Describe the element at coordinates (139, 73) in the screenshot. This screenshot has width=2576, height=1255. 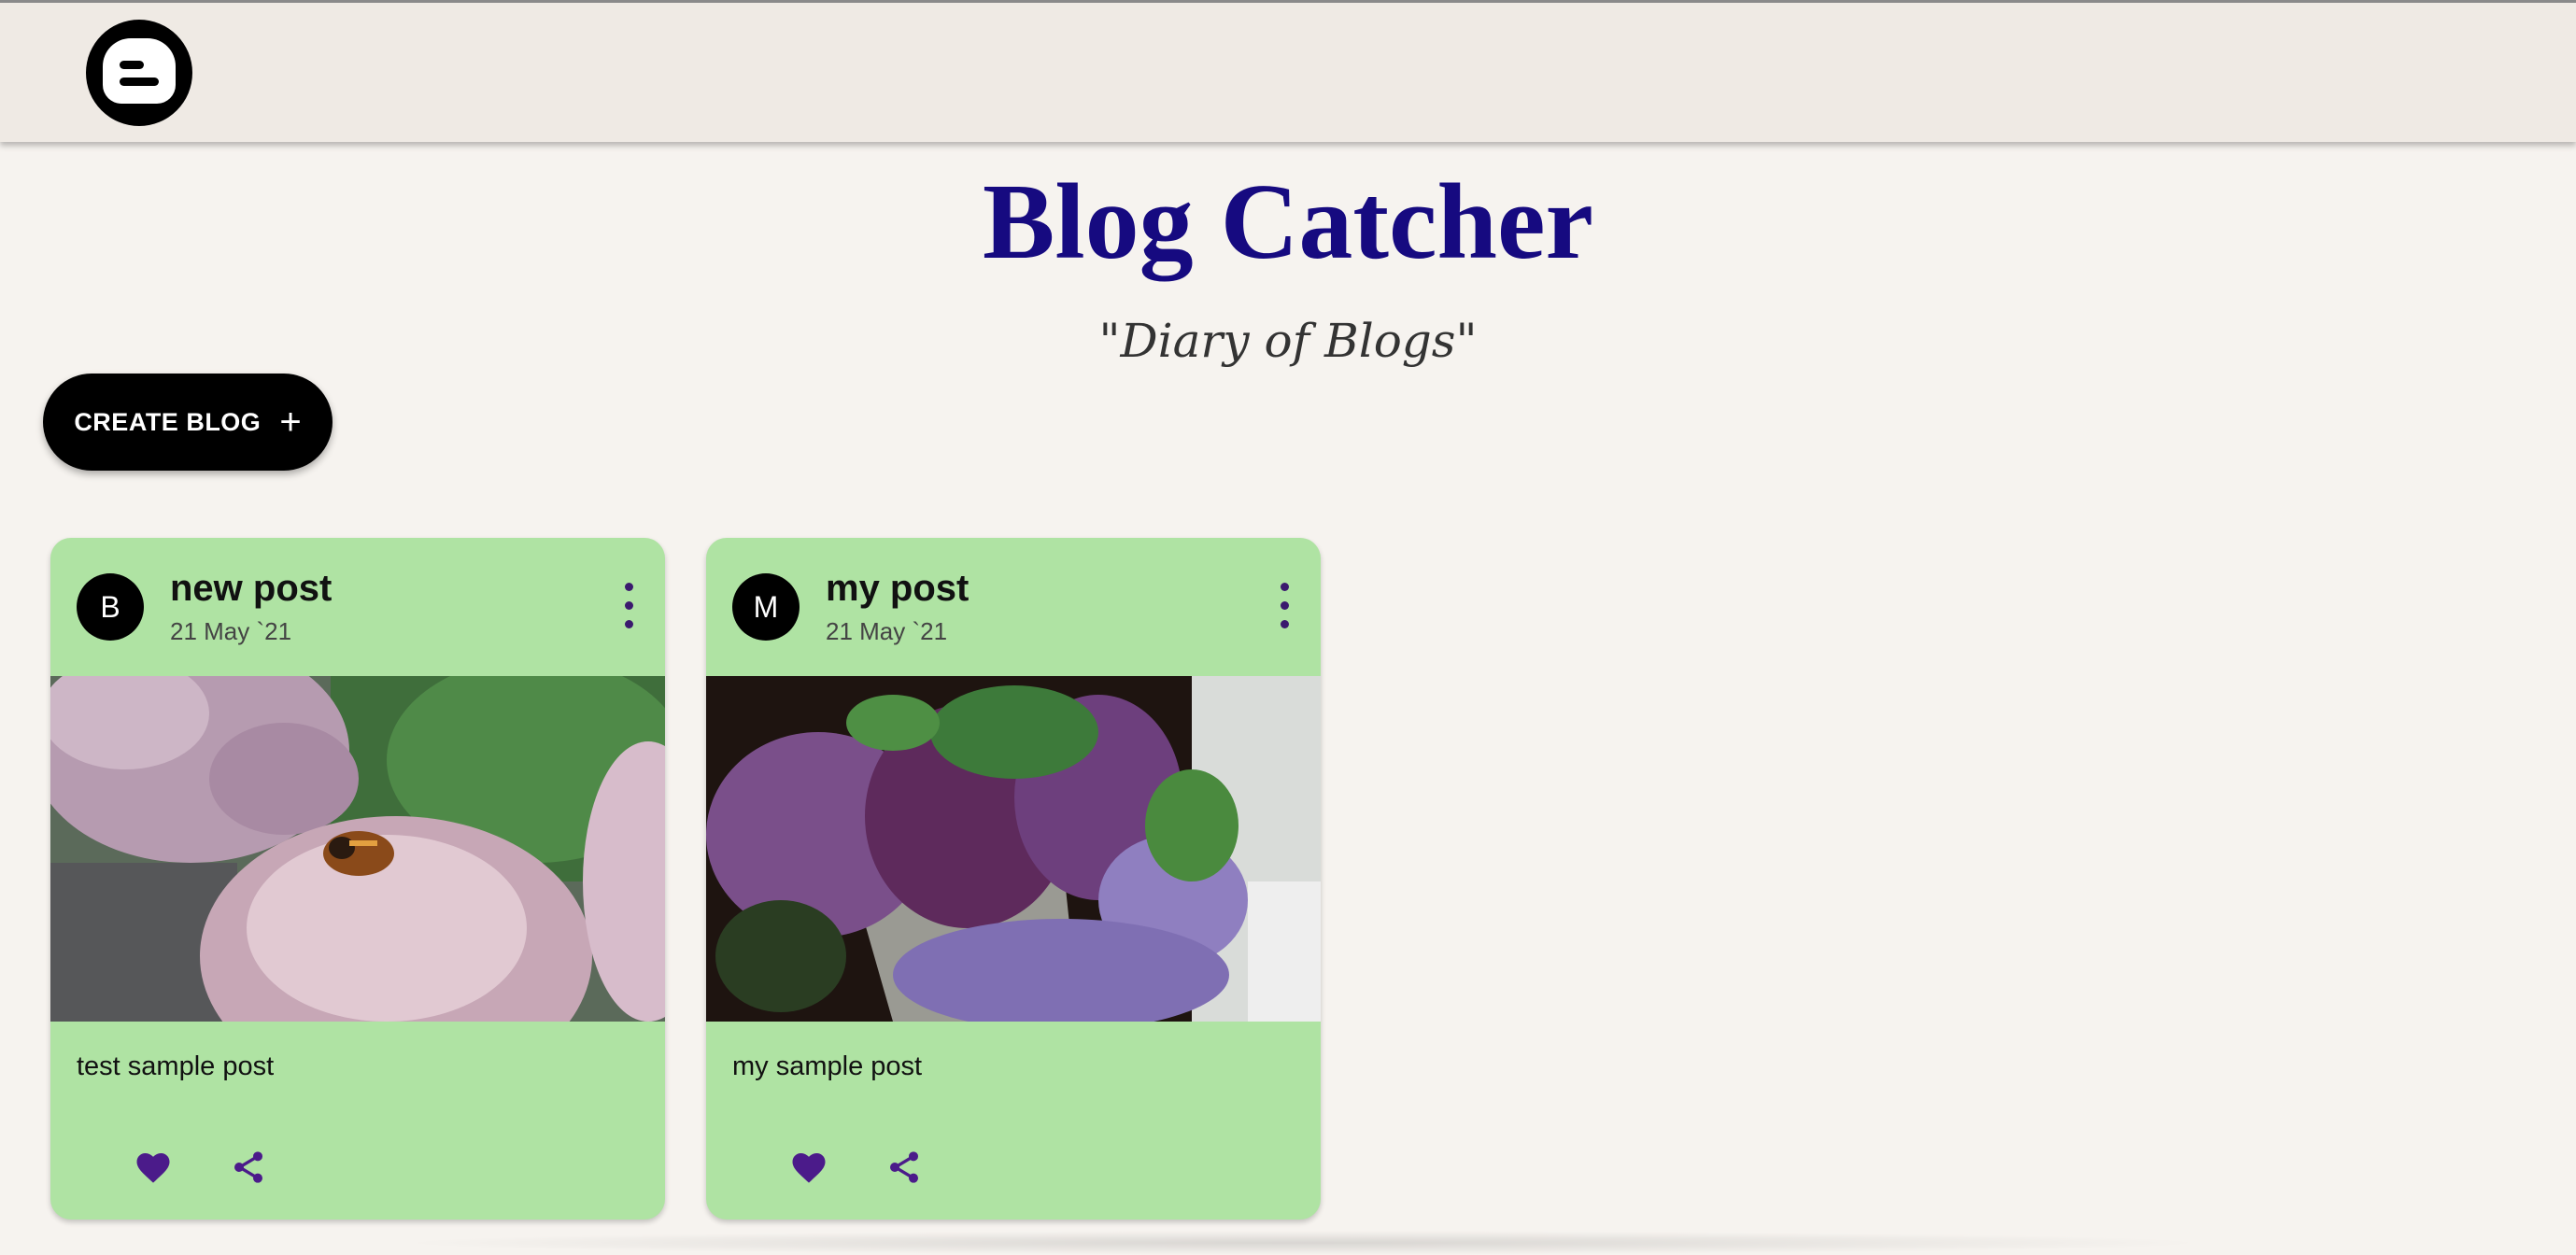
I see `blogger-logo-icon` at that location.